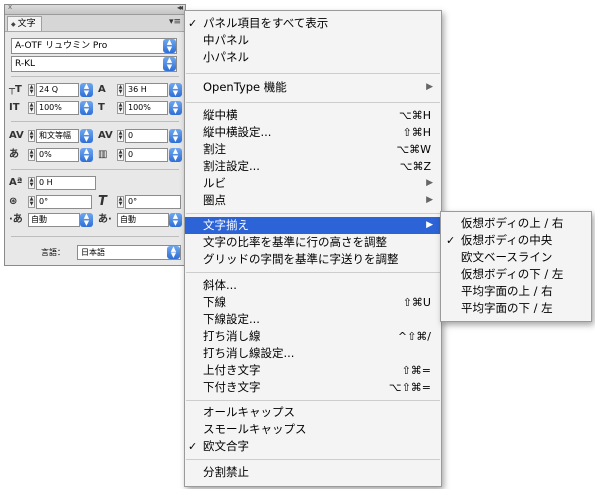  I want to click on submenu-item-embox-top-right: 仮想ボディの上 / 右, so click(516, 223).